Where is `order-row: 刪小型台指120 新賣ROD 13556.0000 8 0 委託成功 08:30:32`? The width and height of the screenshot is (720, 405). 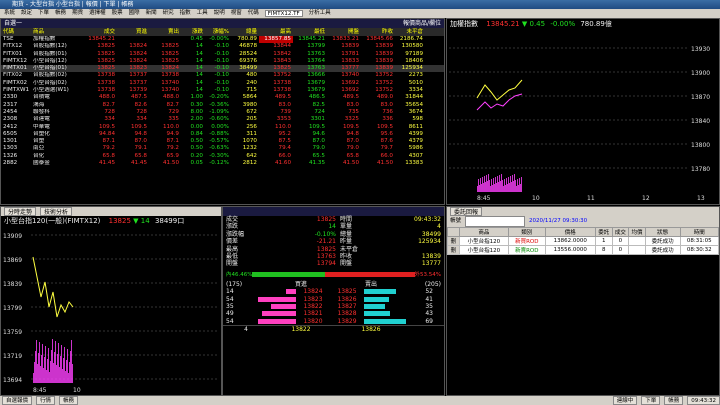 order-row: 刪小型台指120 新賣ROD 13556.0000 8 0 委託成功 08:30:32 is located at coordinates (583, 250).